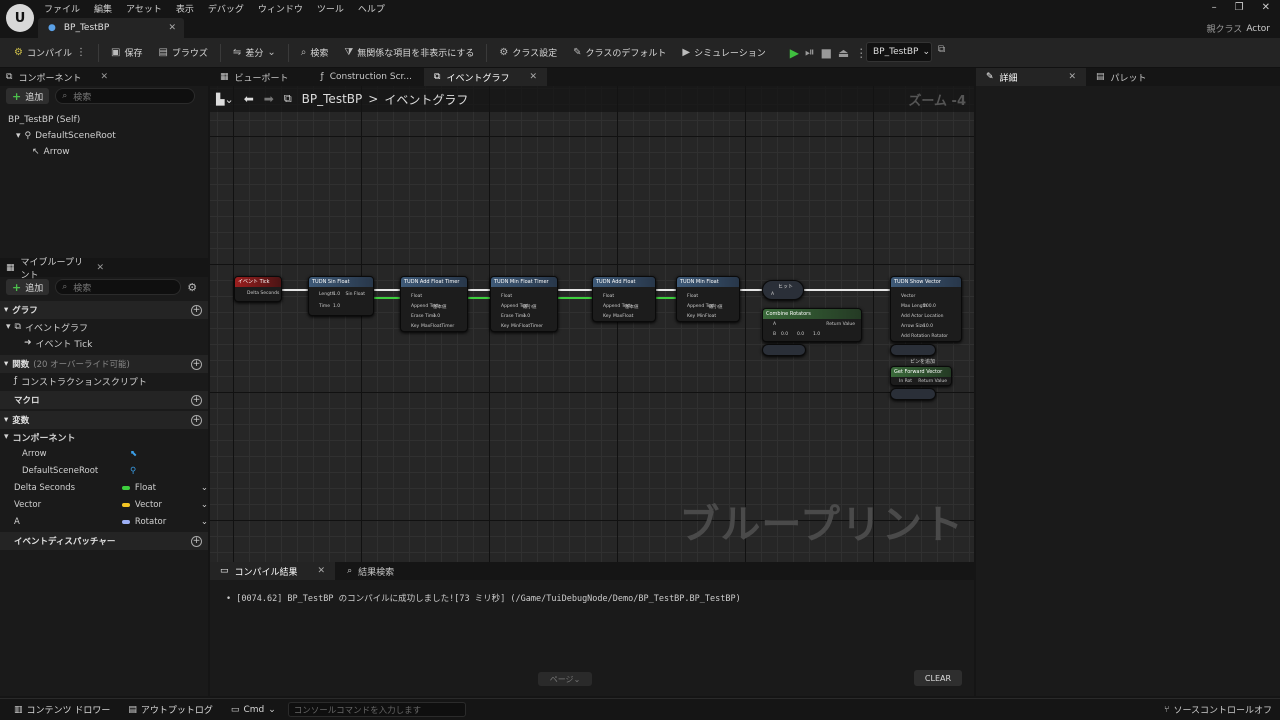  Describe the element at coordinates (800, 334) in the screenshot. I see `pin-value-y: 0.0` at that location.